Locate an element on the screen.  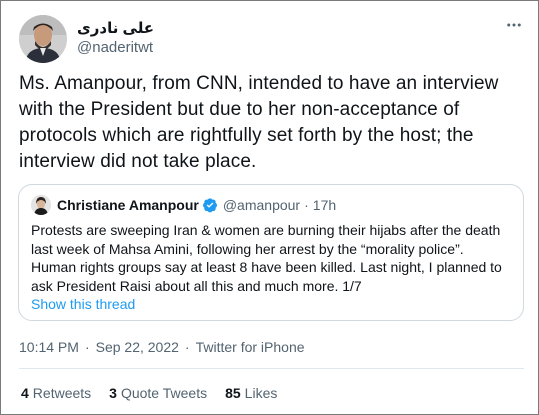
show-thread-link: Show this thread is located at coordinates (83, 304).